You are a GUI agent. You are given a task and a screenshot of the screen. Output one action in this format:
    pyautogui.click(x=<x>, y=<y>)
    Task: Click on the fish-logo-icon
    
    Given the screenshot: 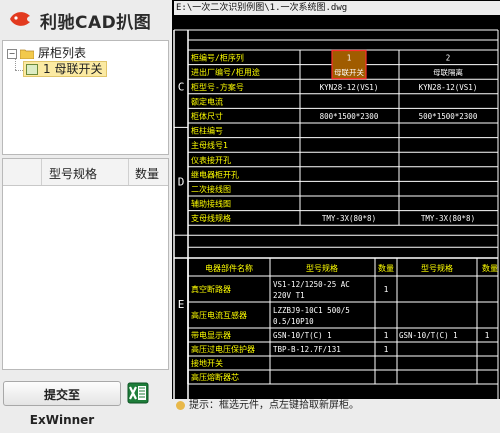 What is the action you would take?
    pyautogui.click(x=20, y=19)
    